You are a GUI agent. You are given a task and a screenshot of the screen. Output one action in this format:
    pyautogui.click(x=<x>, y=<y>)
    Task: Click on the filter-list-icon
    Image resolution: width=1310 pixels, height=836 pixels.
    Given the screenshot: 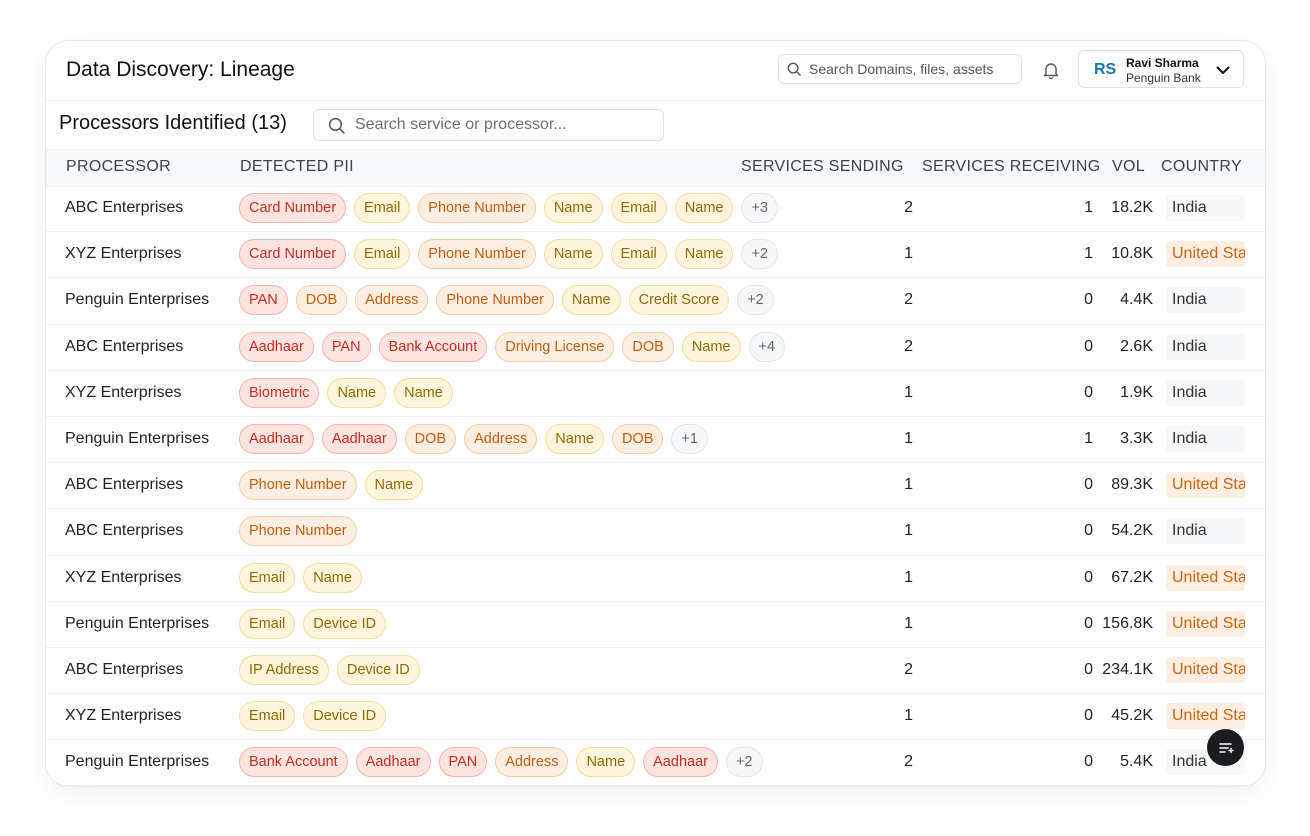 What is the action you would take?
    pyautogui.click(x=1226, y=747)
    